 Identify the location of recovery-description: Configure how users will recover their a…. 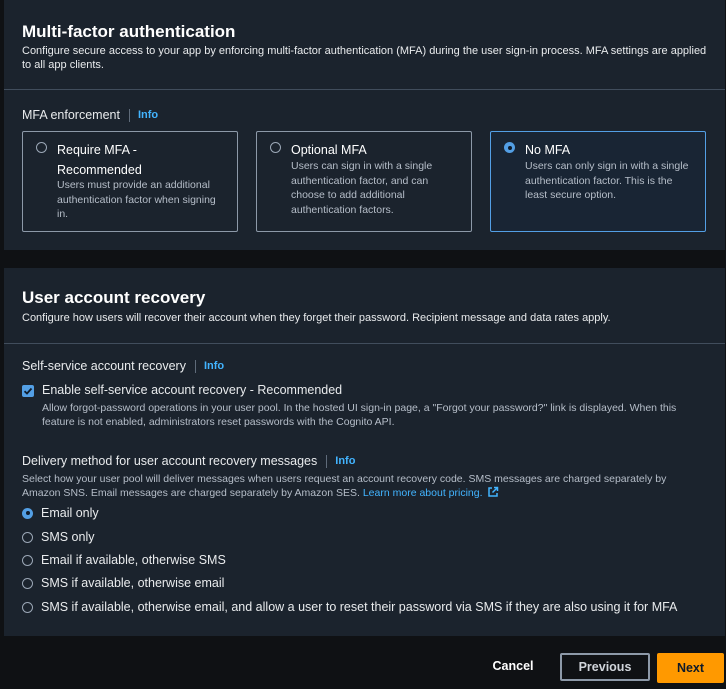
(316, 318).